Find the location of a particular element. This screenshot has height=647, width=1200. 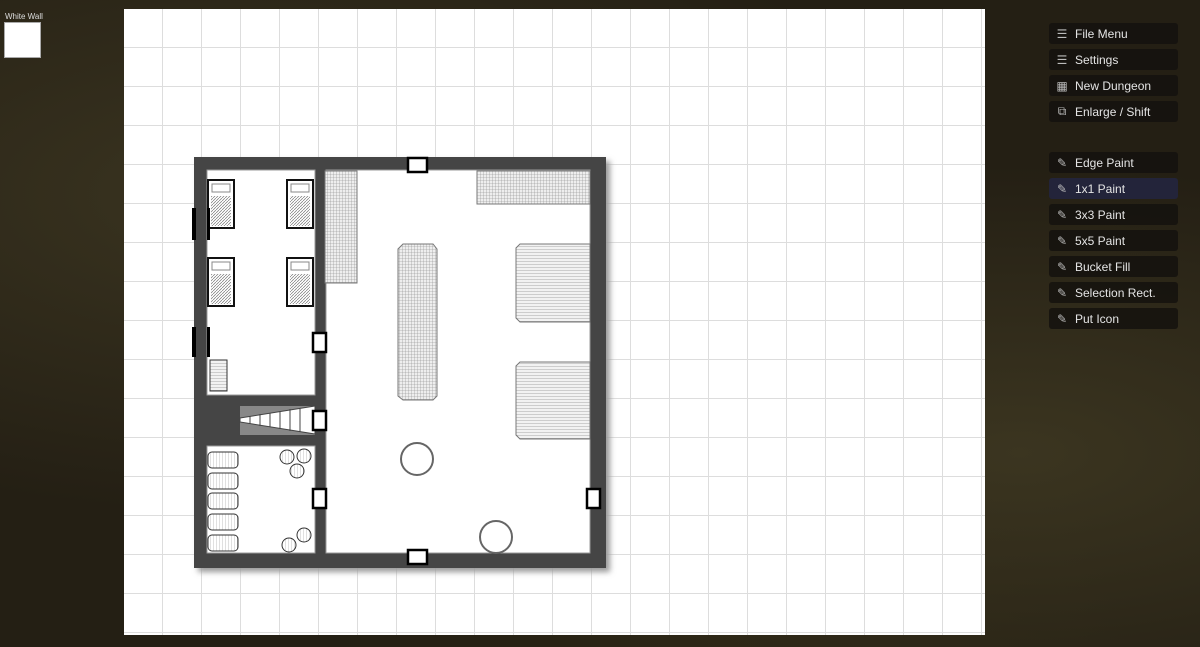

counter-top-right is located at coordinates (533, 187).